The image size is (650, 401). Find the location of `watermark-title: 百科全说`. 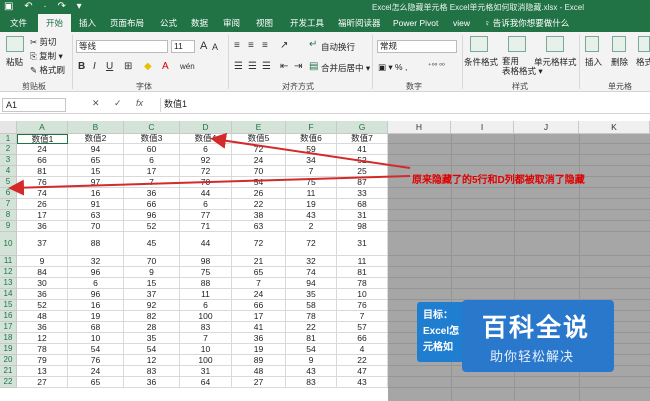

watermark-title: 百科全说 is located at coordinates (536, 328).